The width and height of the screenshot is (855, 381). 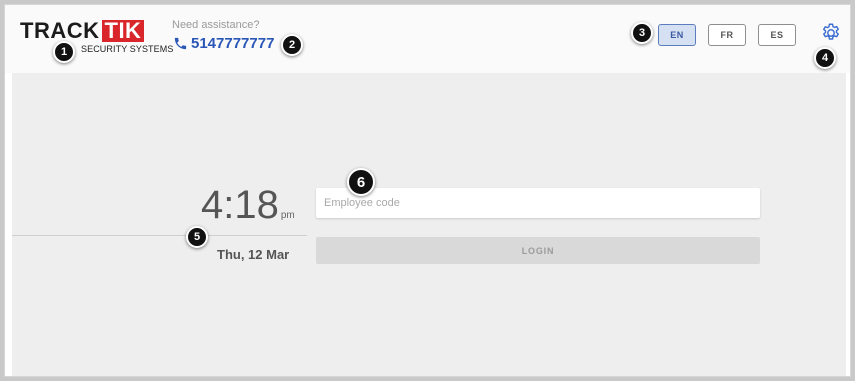 What do you see at coordinates (292, 45) in the screenshot?
I see `callout-2: 2` at bounding box center [292, 45].